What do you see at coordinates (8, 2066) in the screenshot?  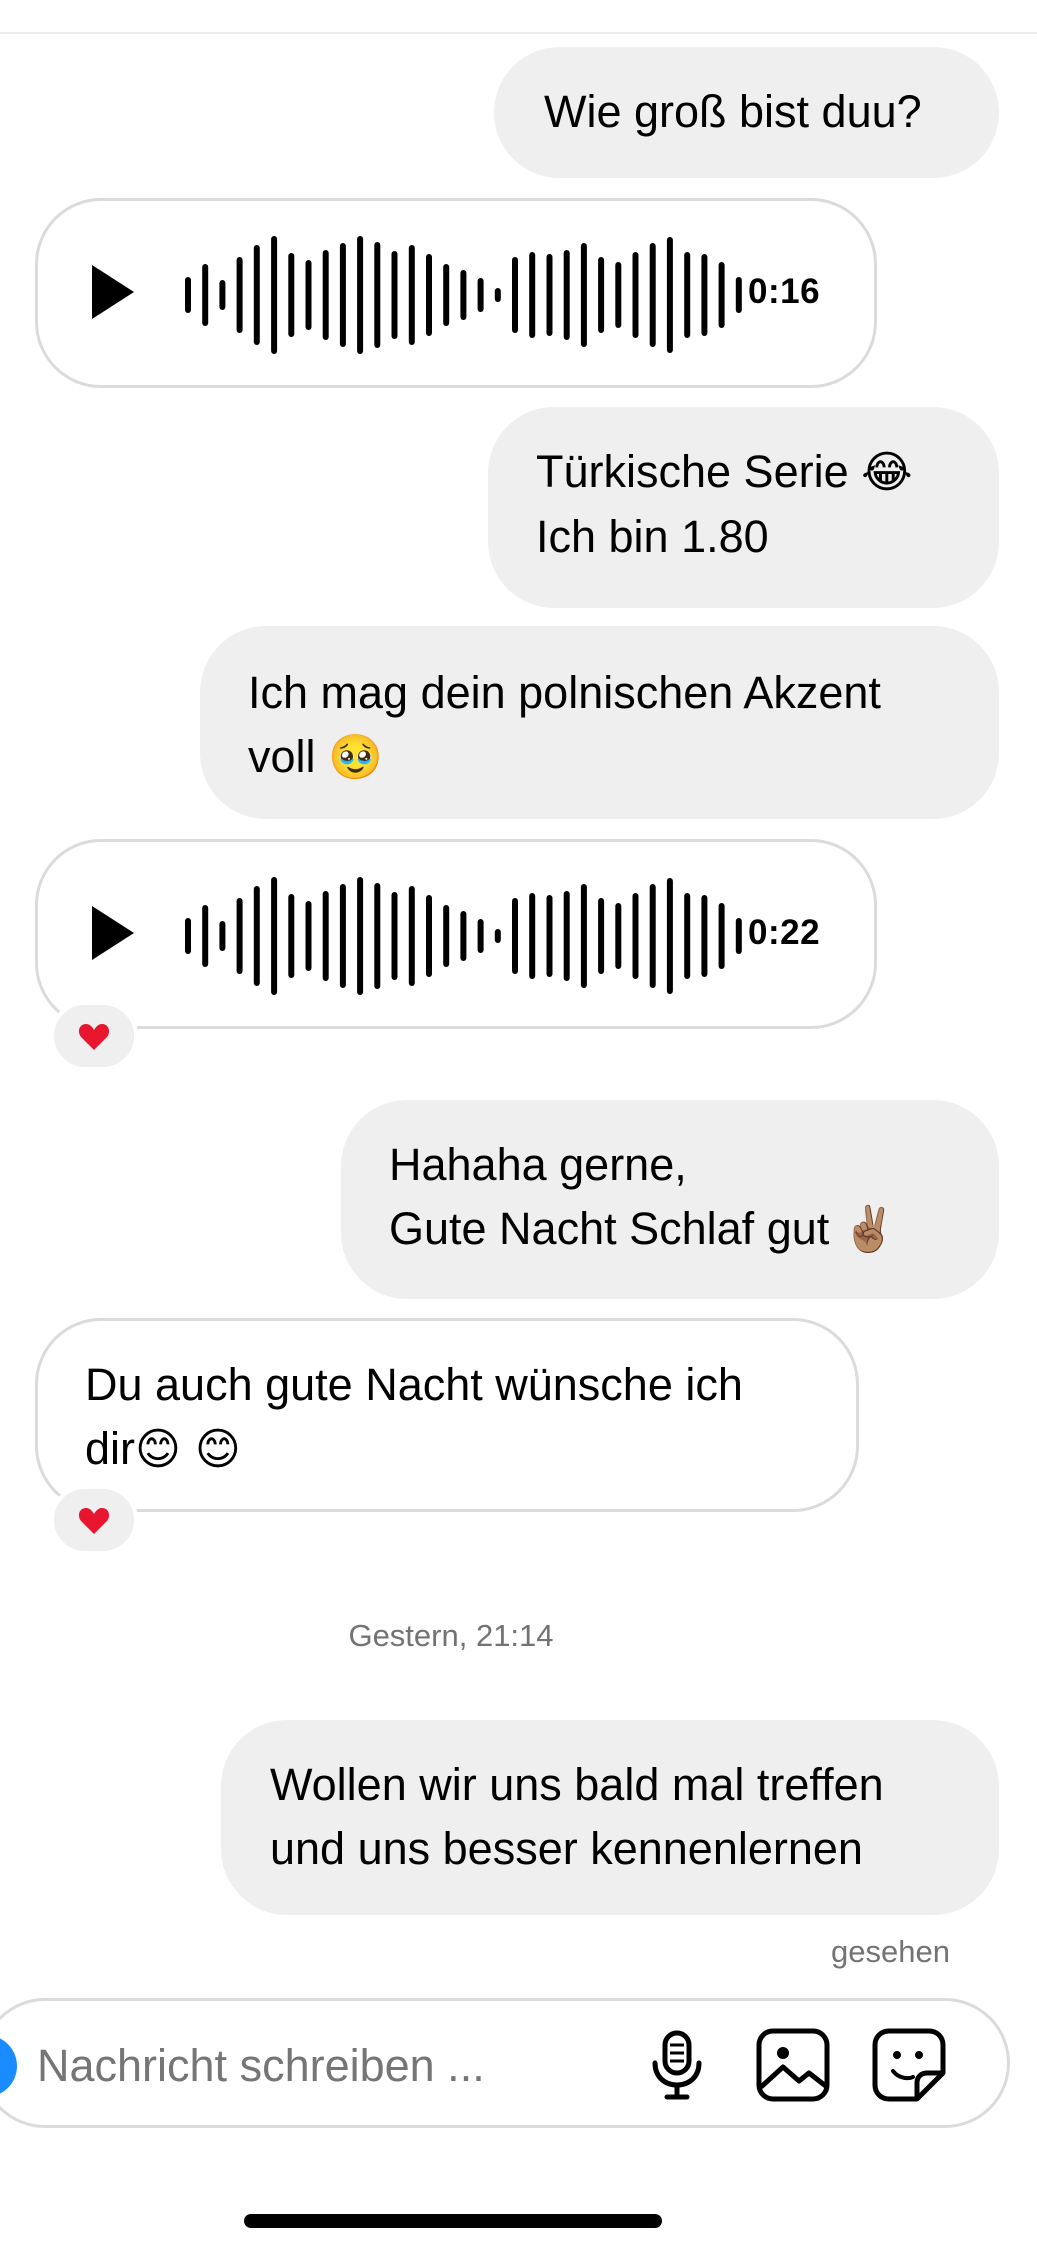 I see `camera-button` at bounding box center [8, 2066].